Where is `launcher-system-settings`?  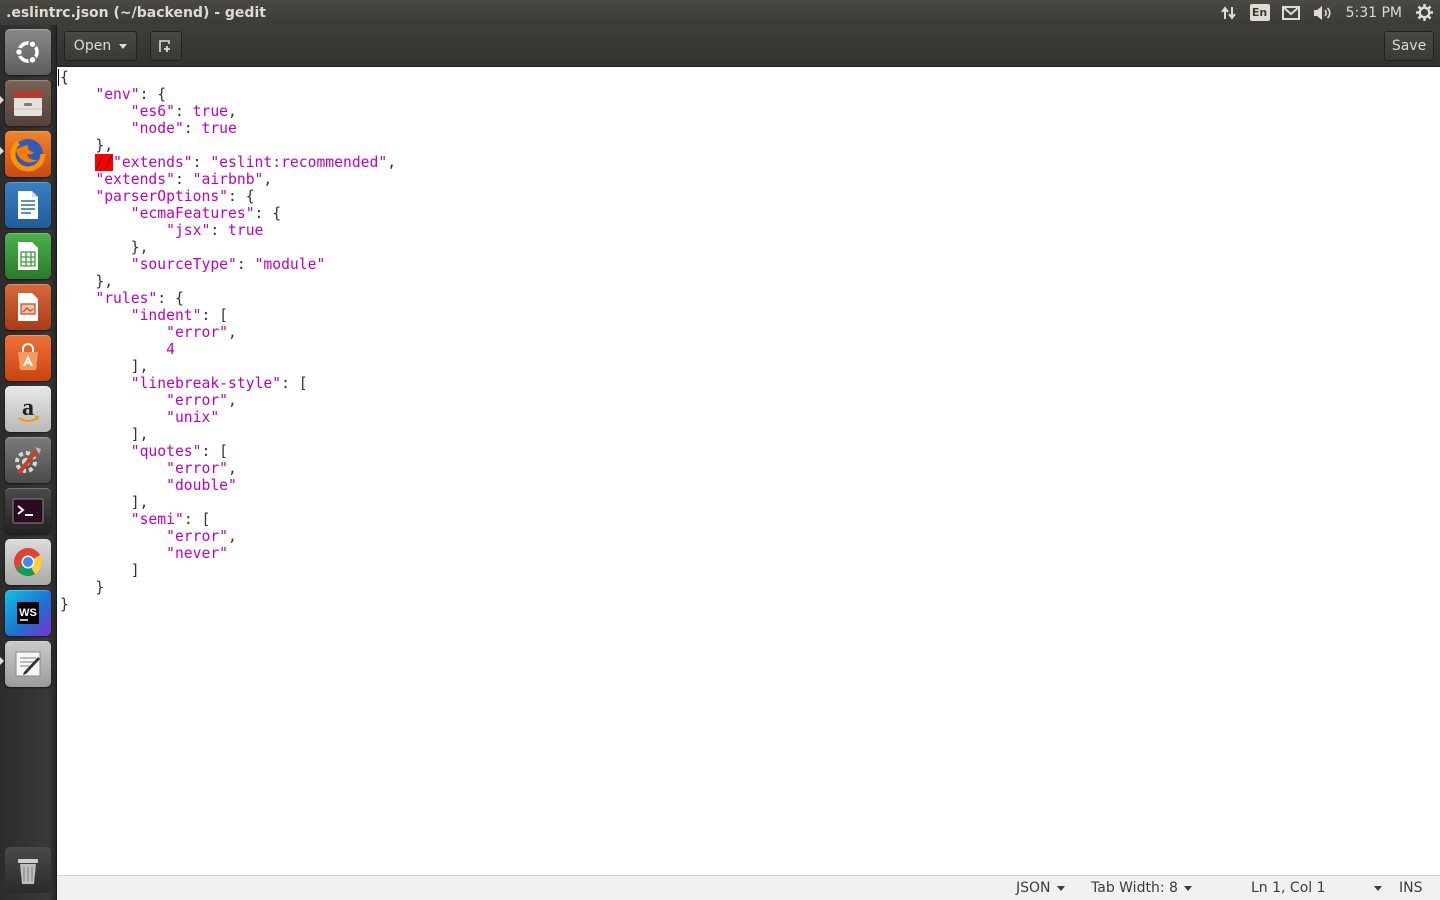 launcher-system-settings is located at coordinates (28, 460).